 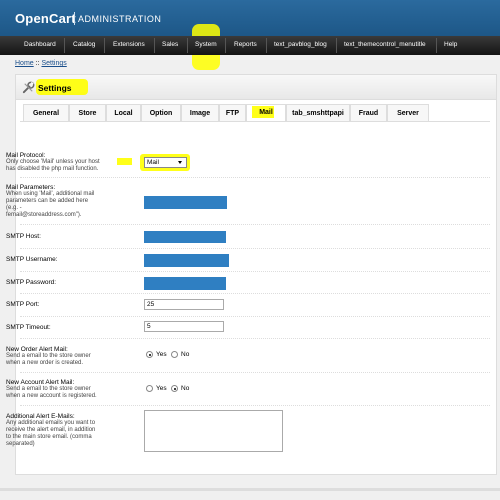 What do you see at coordinates (161, 388) in the screenshot?
I see `new-account-yes-label: Yes` at bounding box center [161, 388].